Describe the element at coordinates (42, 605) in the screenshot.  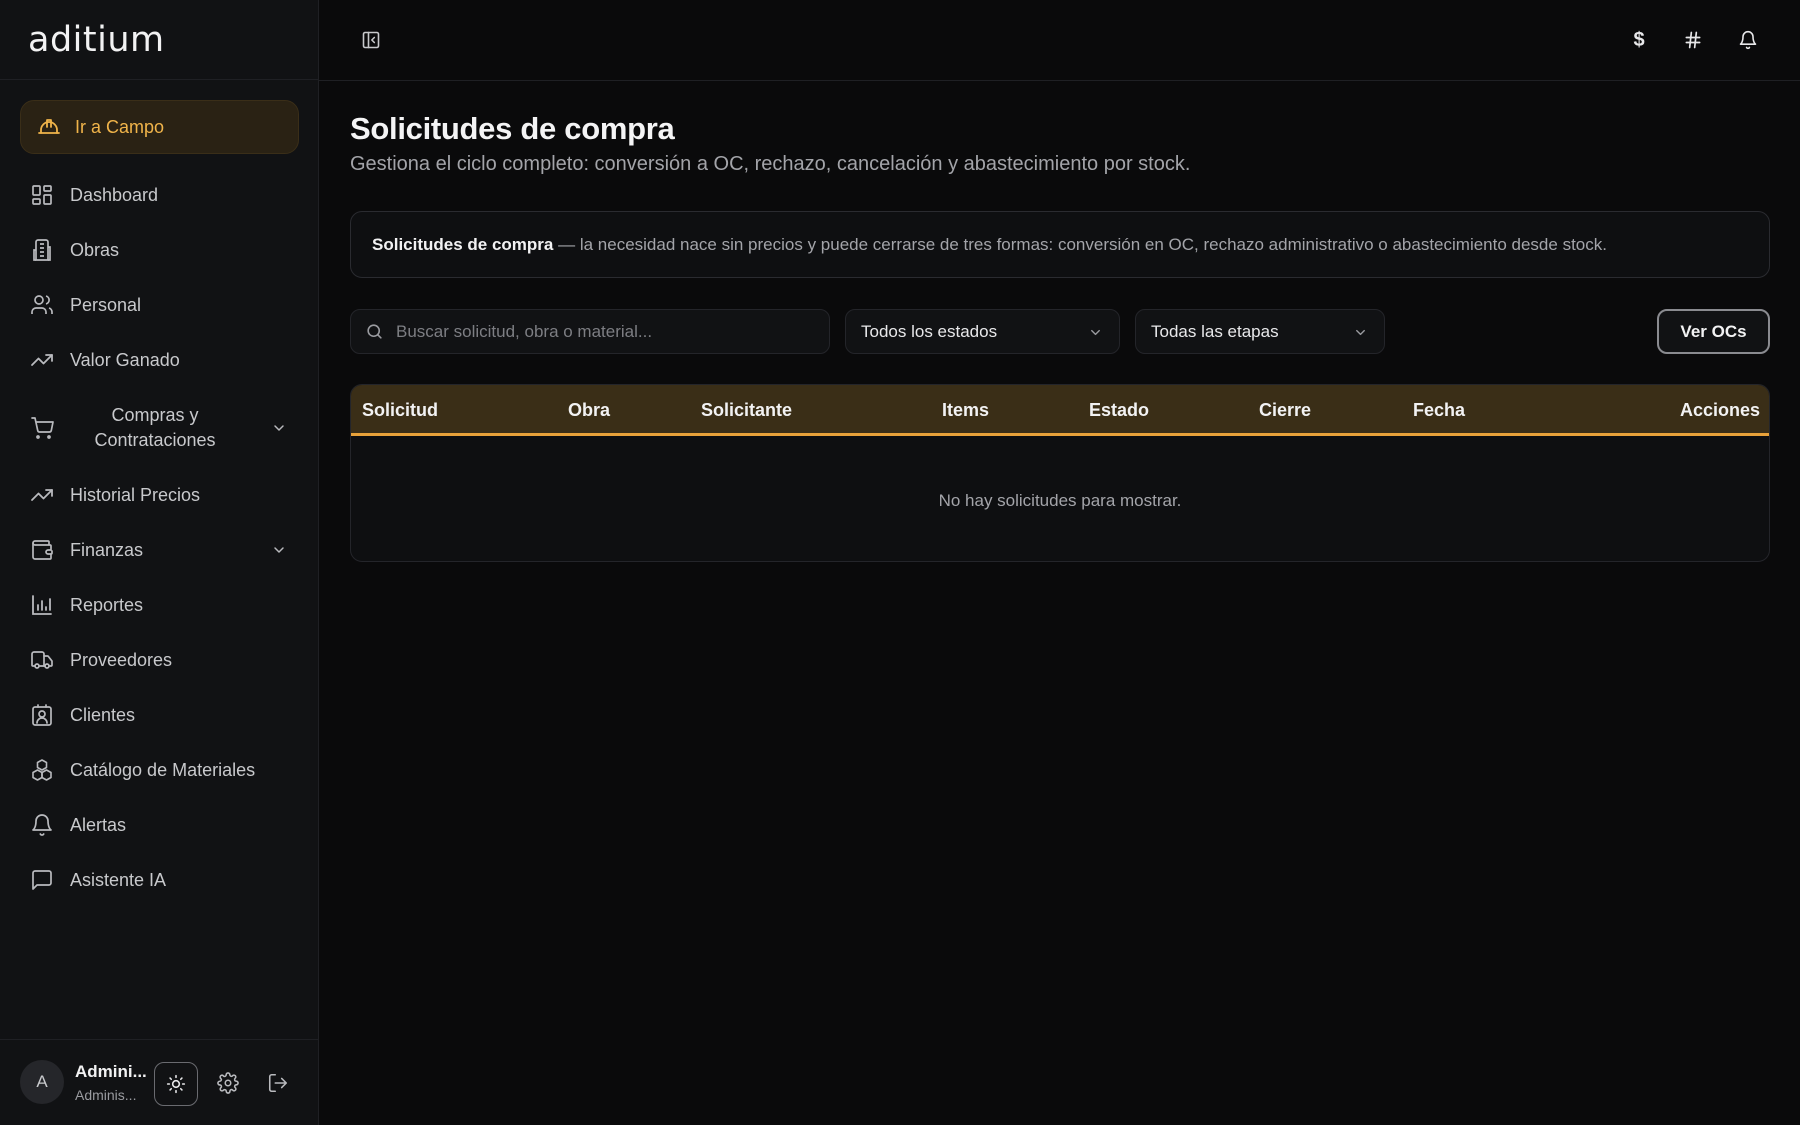
I see `bar-chart-icon` at that location.